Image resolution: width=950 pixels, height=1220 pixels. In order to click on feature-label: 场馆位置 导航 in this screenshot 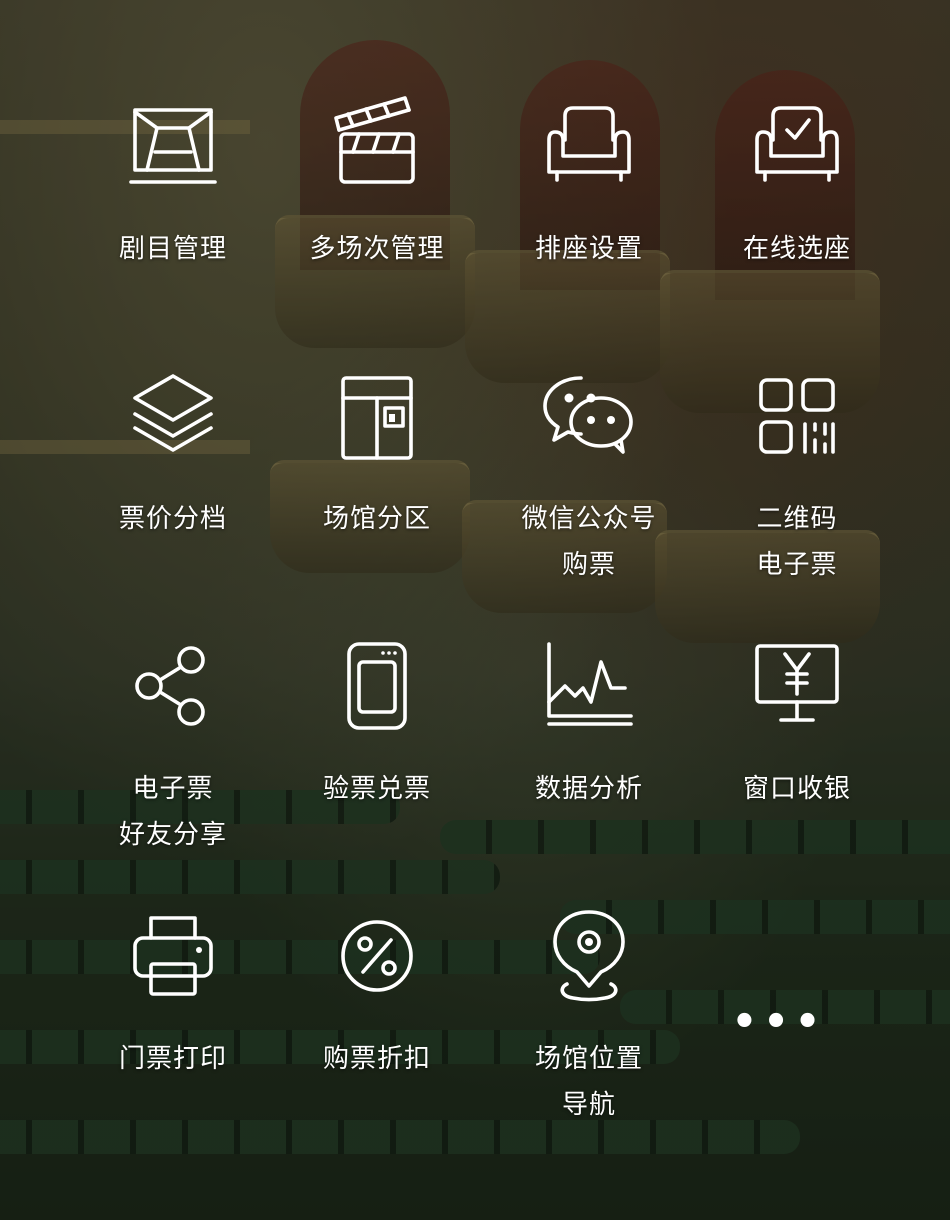, I will do `click(588, 1082)`.